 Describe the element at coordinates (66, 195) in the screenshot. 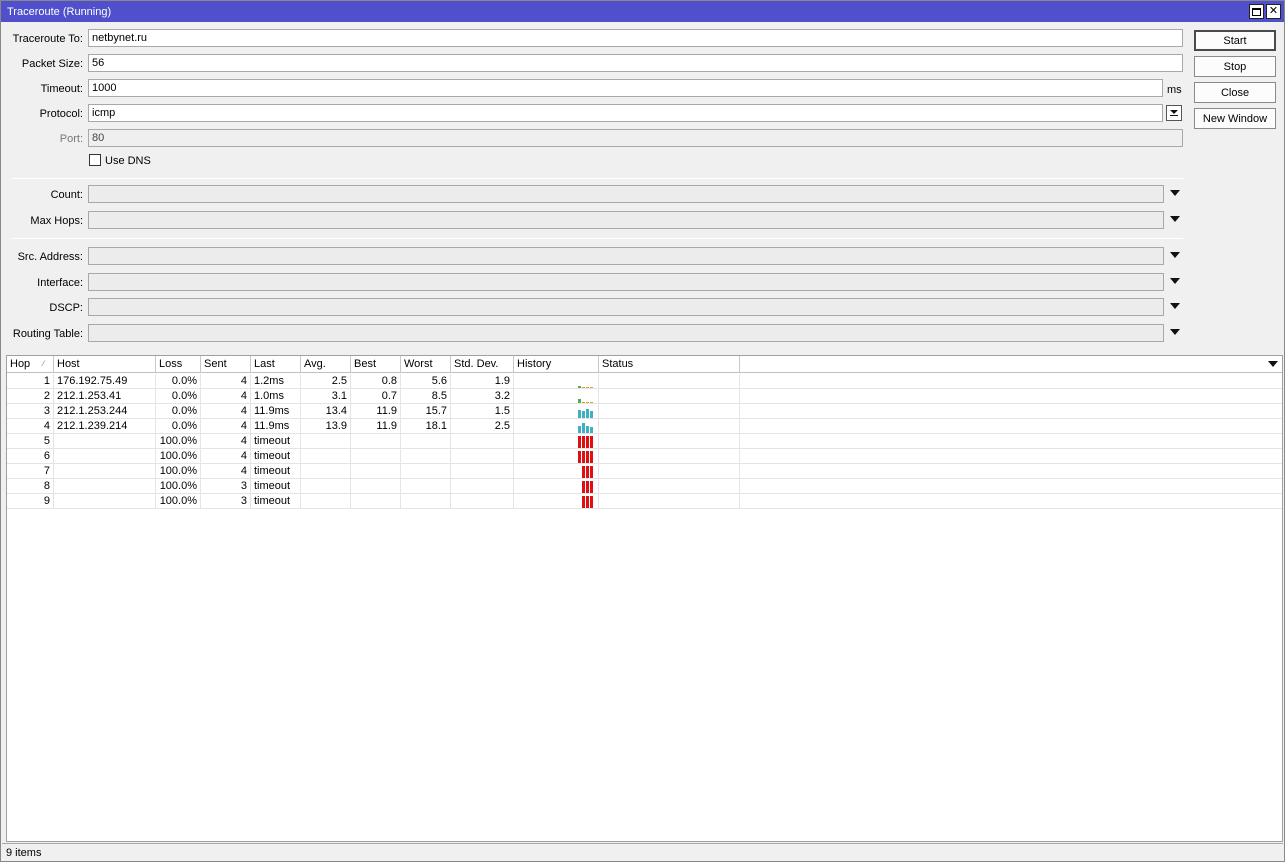

I see `count-label: Count:` at that location.